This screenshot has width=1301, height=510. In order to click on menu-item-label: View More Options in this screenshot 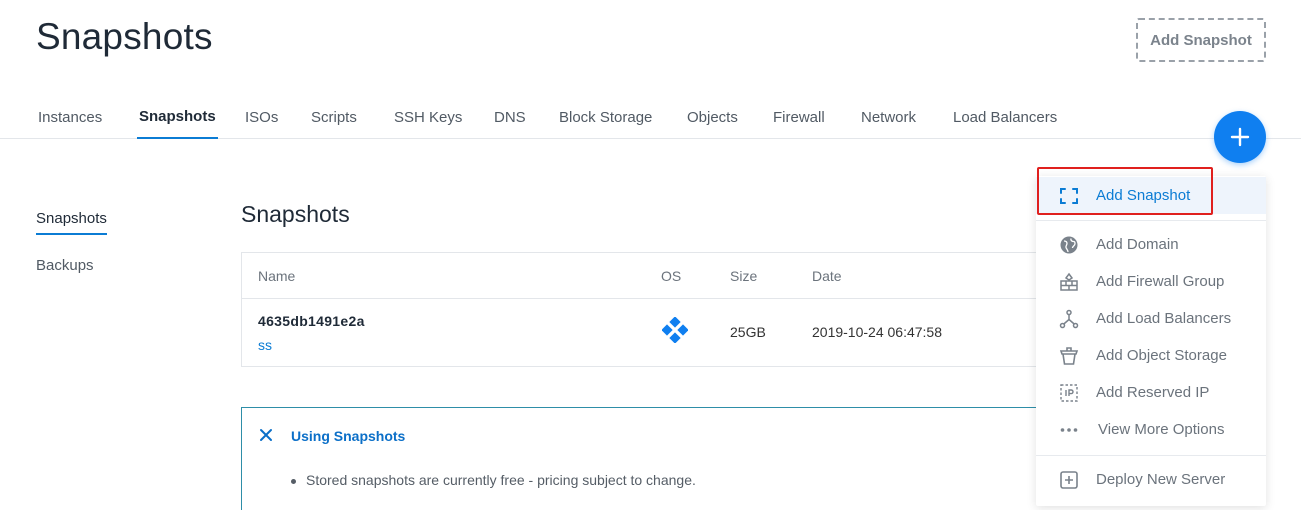, I will do `click(1161, 429)`.